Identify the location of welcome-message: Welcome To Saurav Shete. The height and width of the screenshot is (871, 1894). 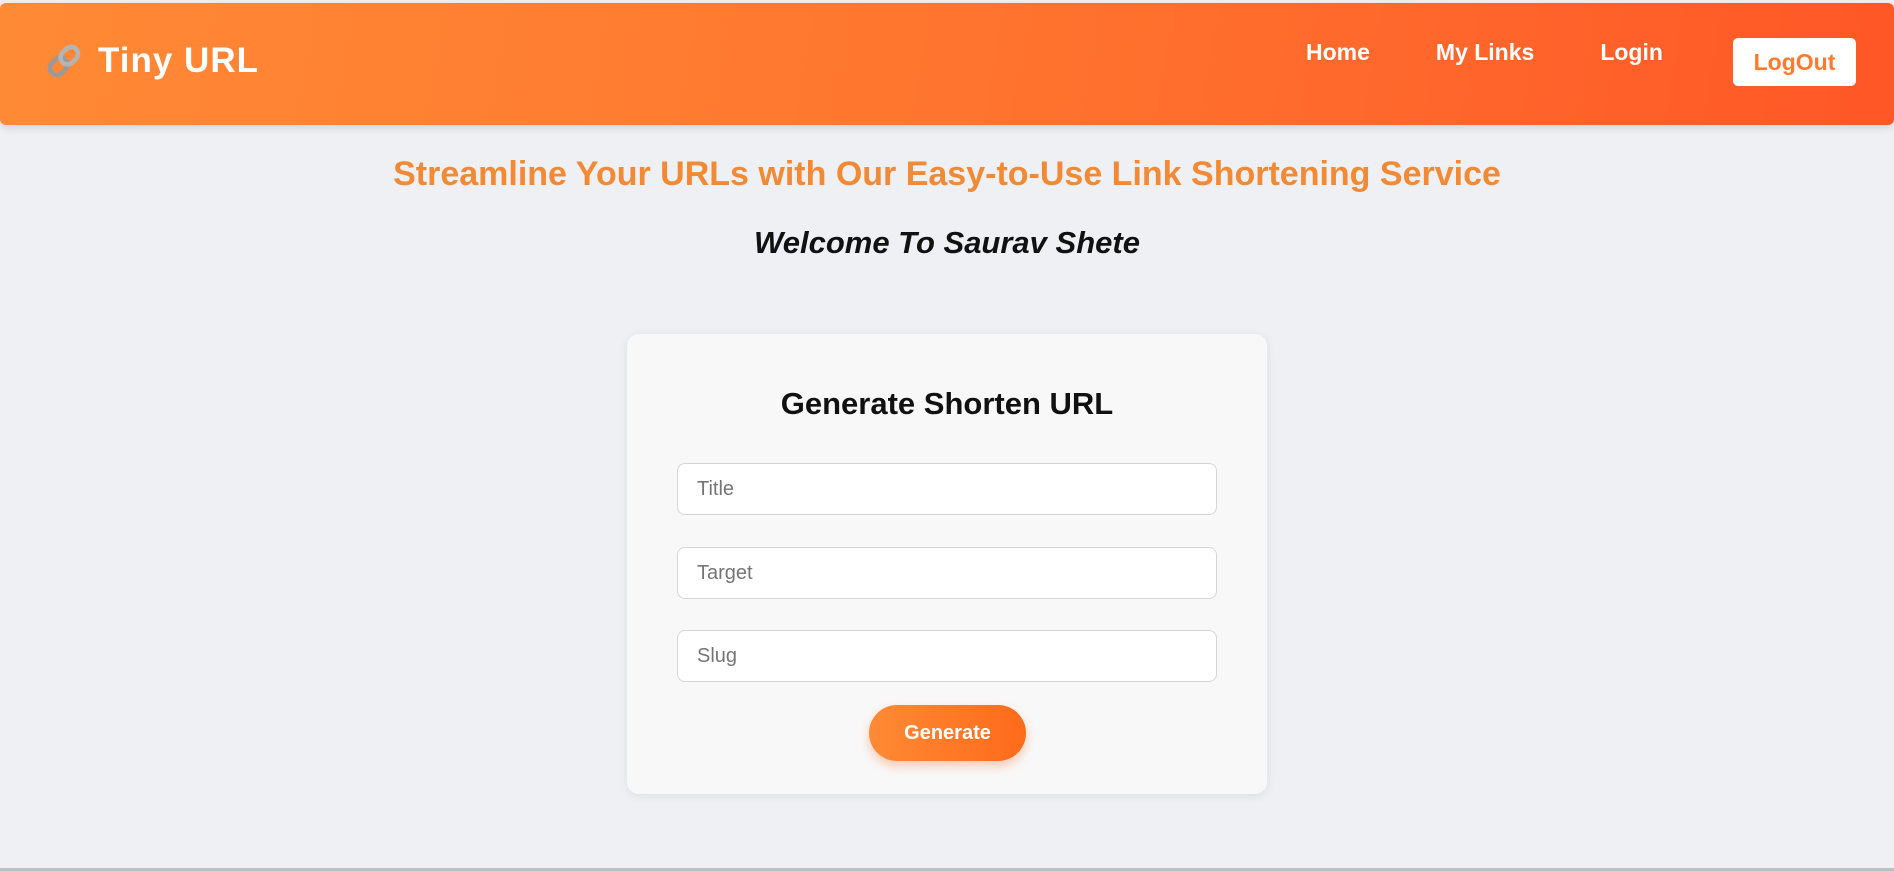
(947, 242).